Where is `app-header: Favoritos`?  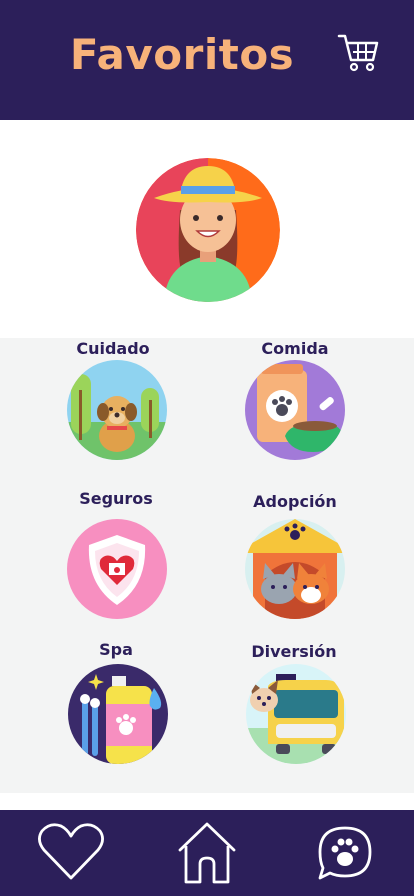 app-header: Favoritos is located at coordinates (207, 60).